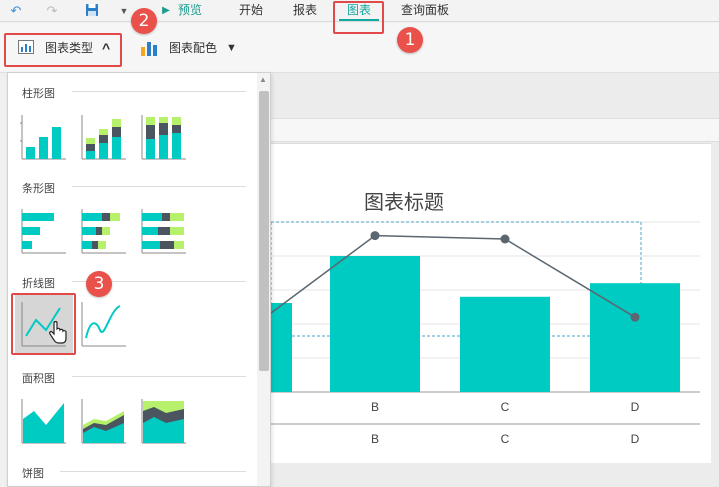  I want to click on section-title-bar: 条形图, so click(38, 189).